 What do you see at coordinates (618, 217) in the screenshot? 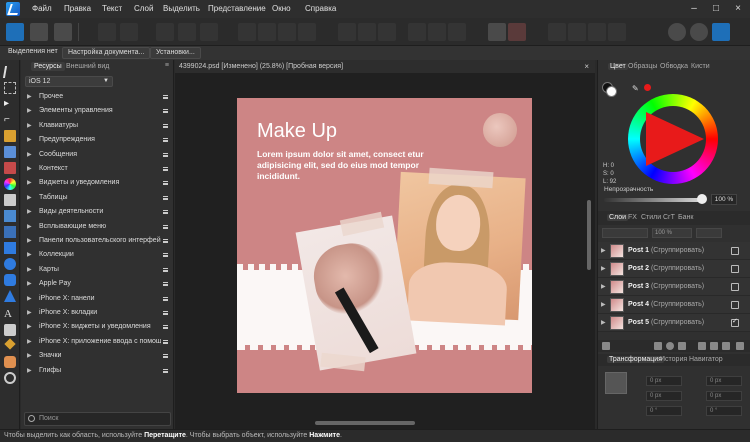
I see `tab-layers: Слои` at bounding box center [618, 217].